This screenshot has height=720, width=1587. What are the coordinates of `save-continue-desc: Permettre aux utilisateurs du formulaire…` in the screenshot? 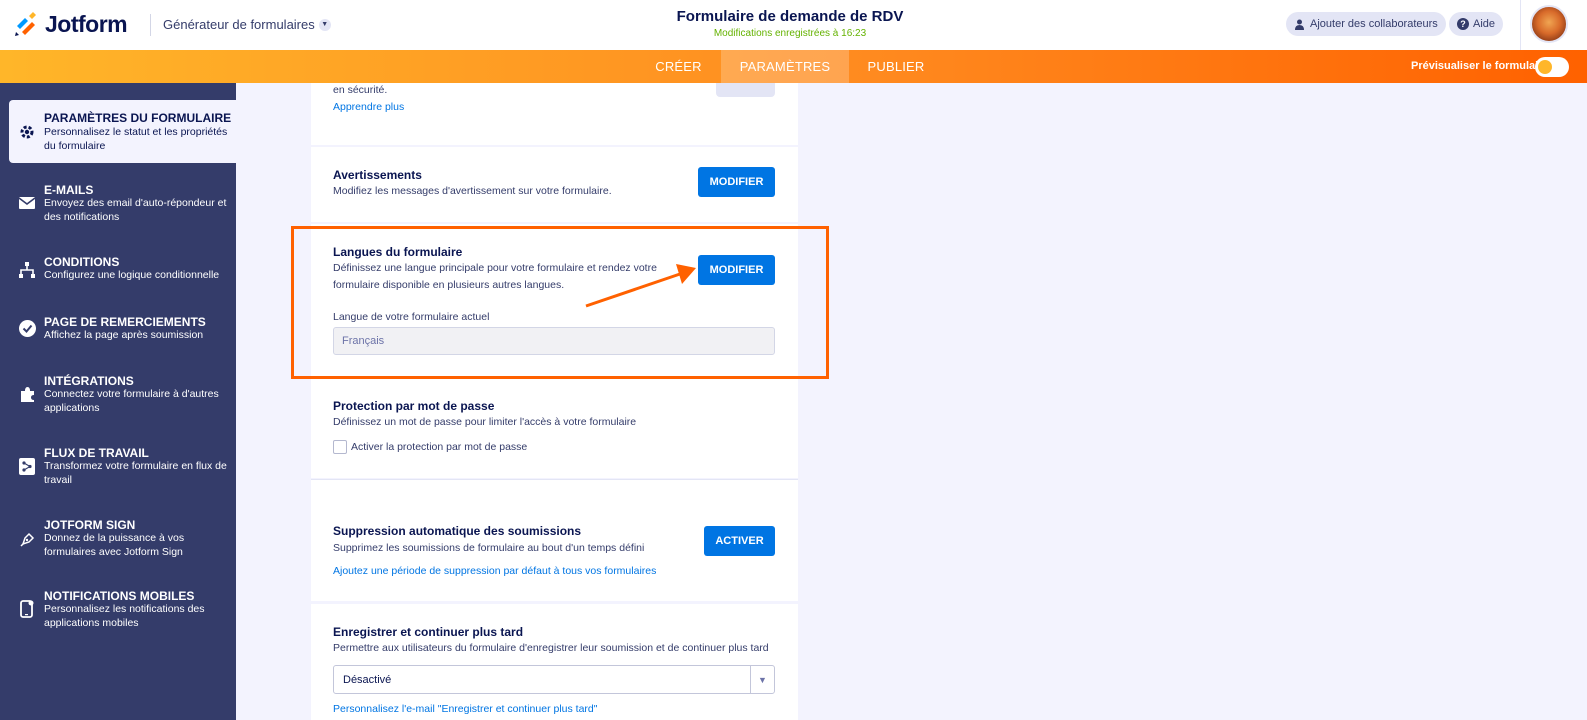 It's located at (551, 648).